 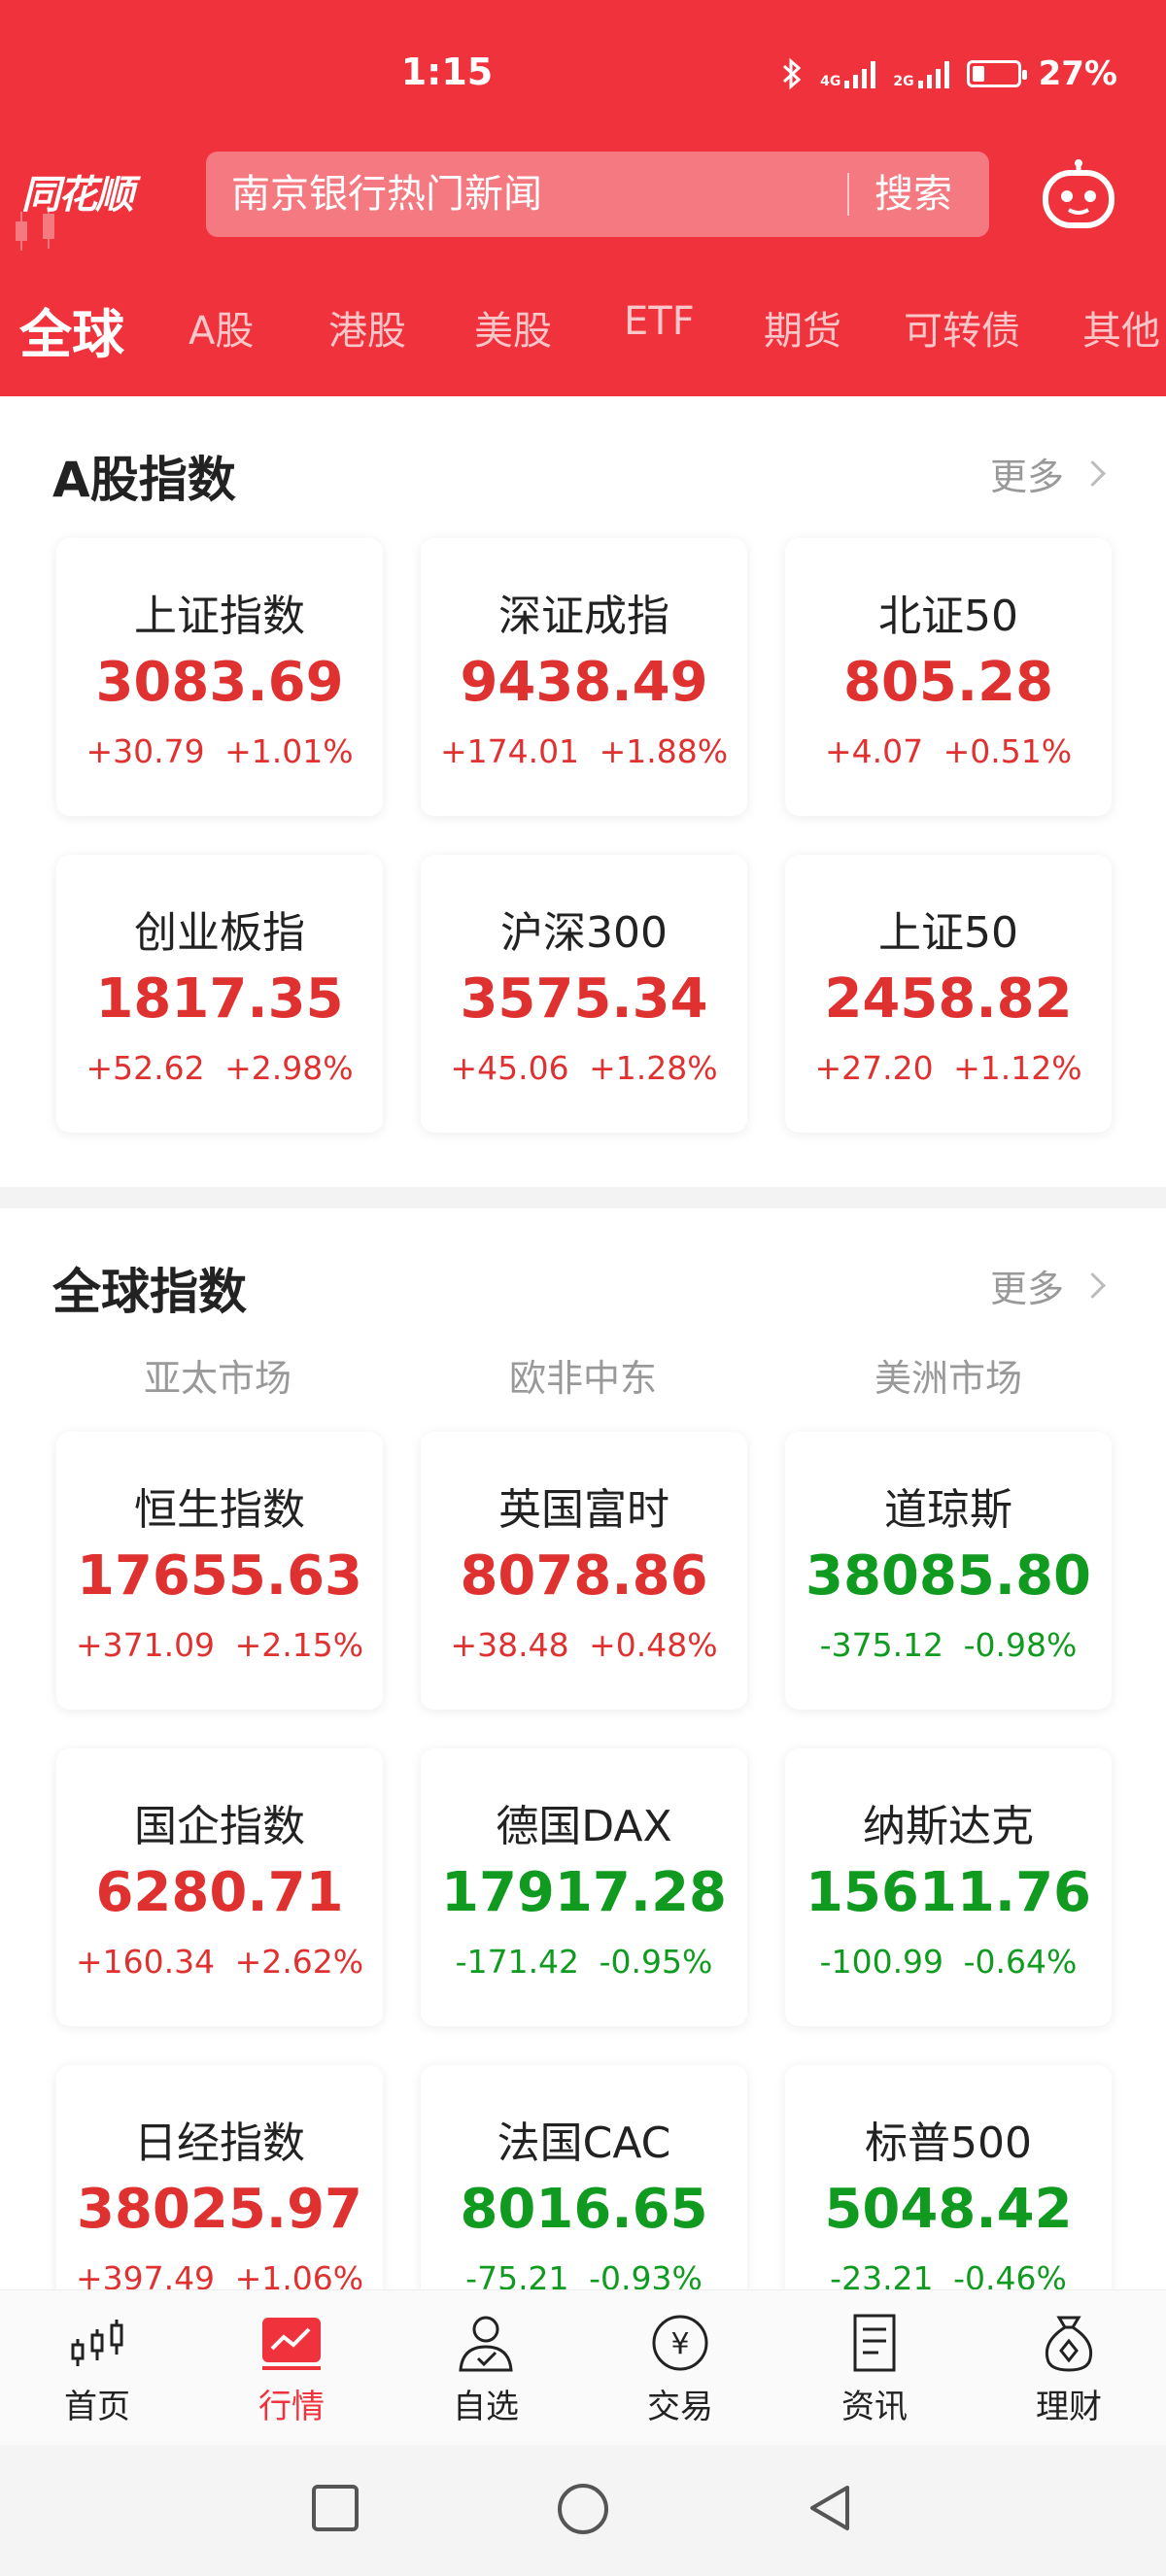 I want to click on index-change: +27.20, so click(x=874, y=1068).